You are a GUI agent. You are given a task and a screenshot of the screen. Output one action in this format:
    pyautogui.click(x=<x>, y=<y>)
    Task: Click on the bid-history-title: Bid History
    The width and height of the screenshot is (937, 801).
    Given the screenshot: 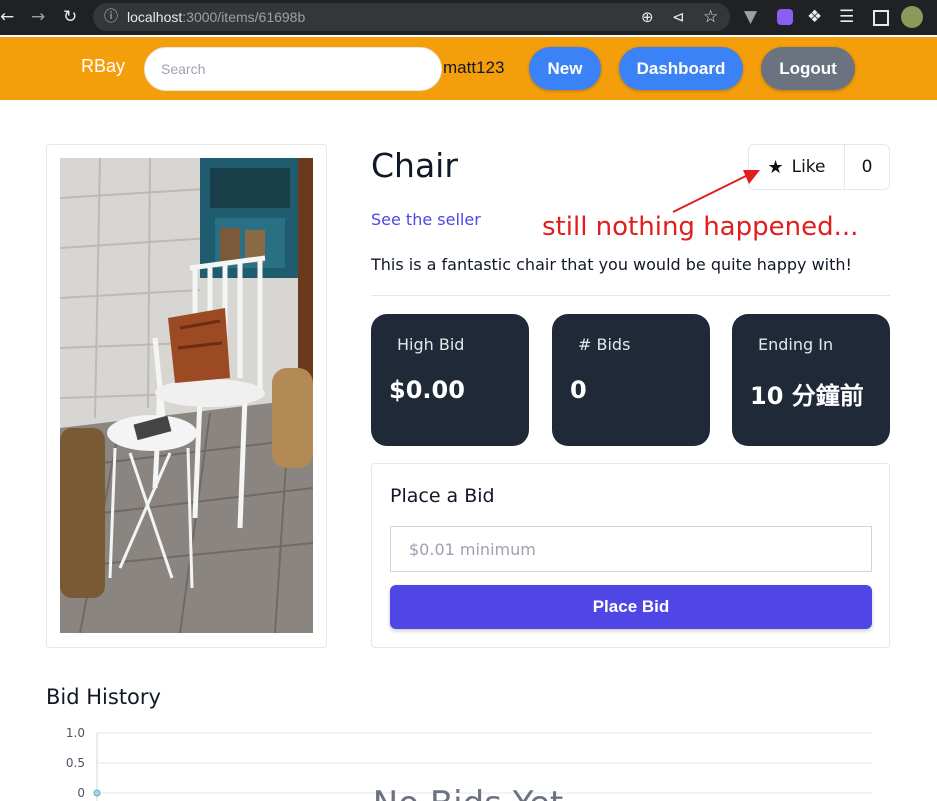 What is the action you would take?
    pyautogui.click(x=103, y=697)
    